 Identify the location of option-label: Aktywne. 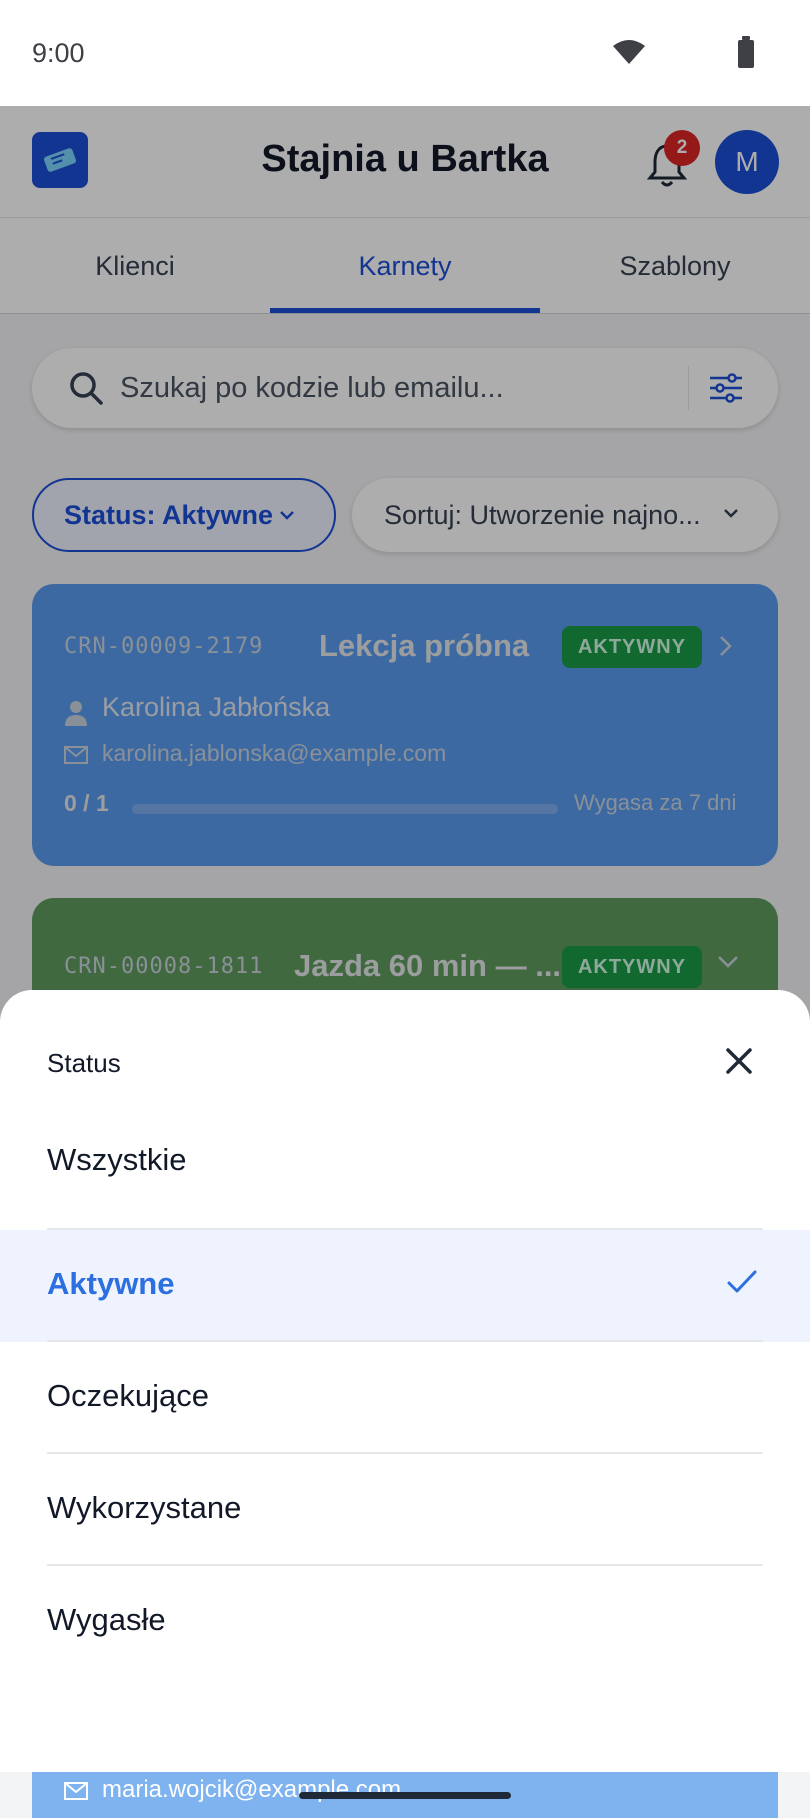
(111, 1283).